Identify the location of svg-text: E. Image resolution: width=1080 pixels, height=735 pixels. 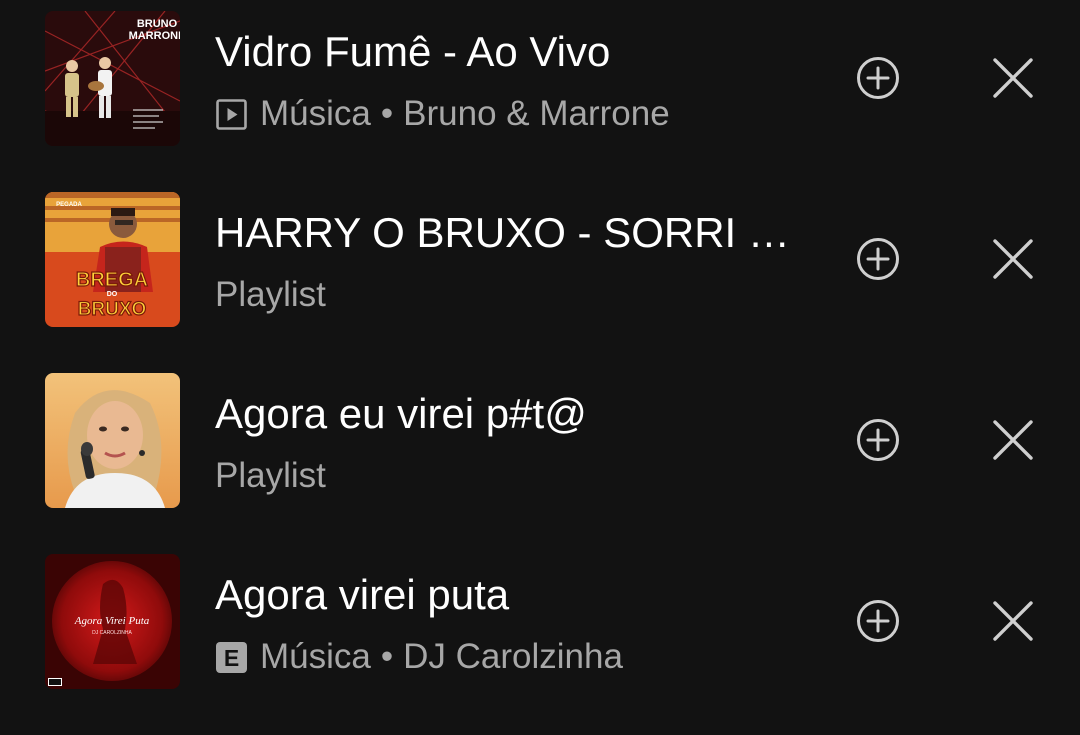
(231, 658).